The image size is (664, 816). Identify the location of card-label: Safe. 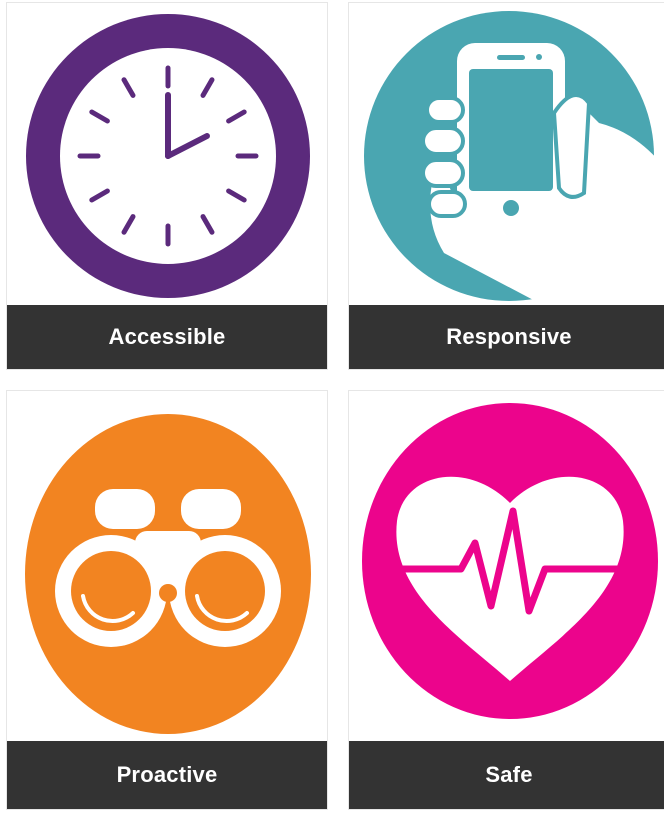
(506, 775).